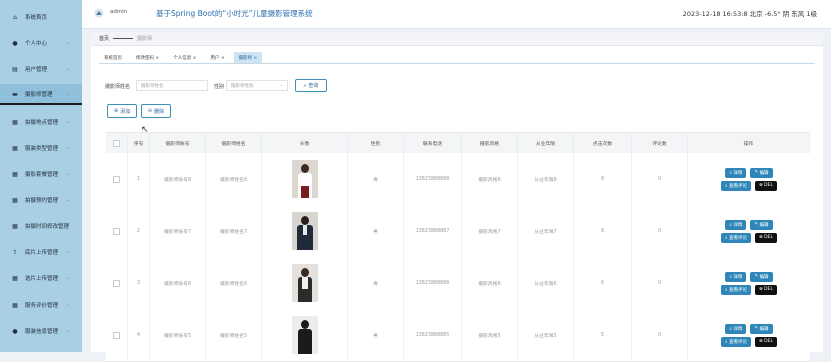 The width and height of the screenshot is (831, 362). I want to click on row-select-cell, so click(117, 179).